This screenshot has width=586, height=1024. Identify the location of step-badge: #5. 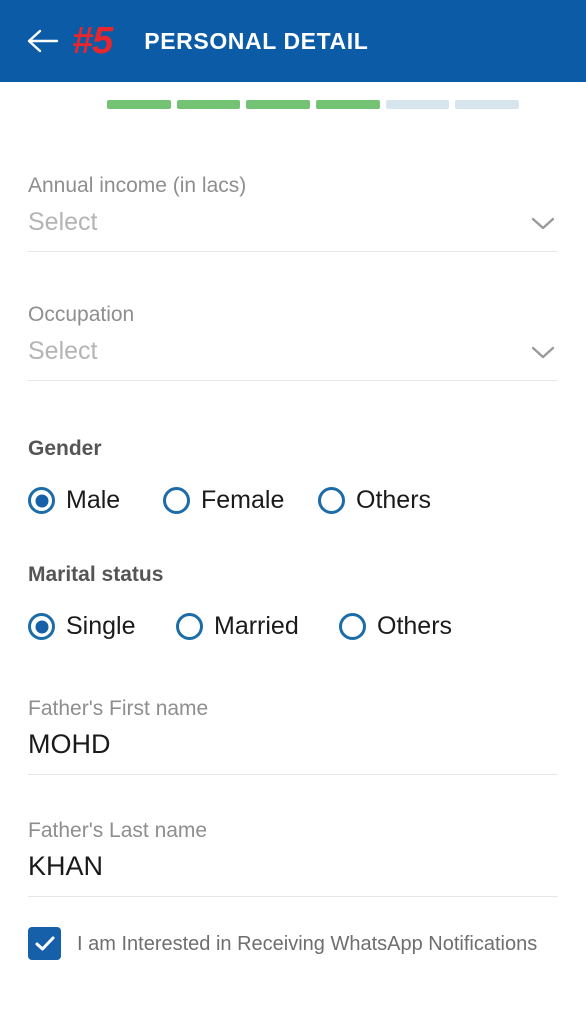
(92, 41).